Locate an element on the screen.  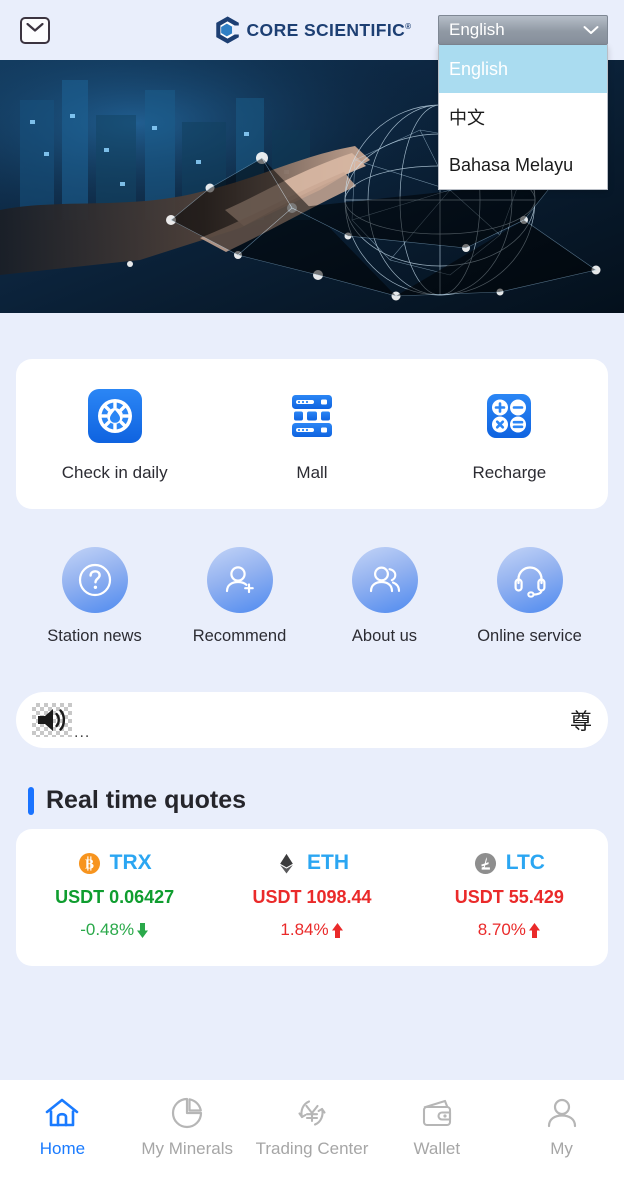
tab-my-minerals: My Minerals is located at coordinates (187, 1126).